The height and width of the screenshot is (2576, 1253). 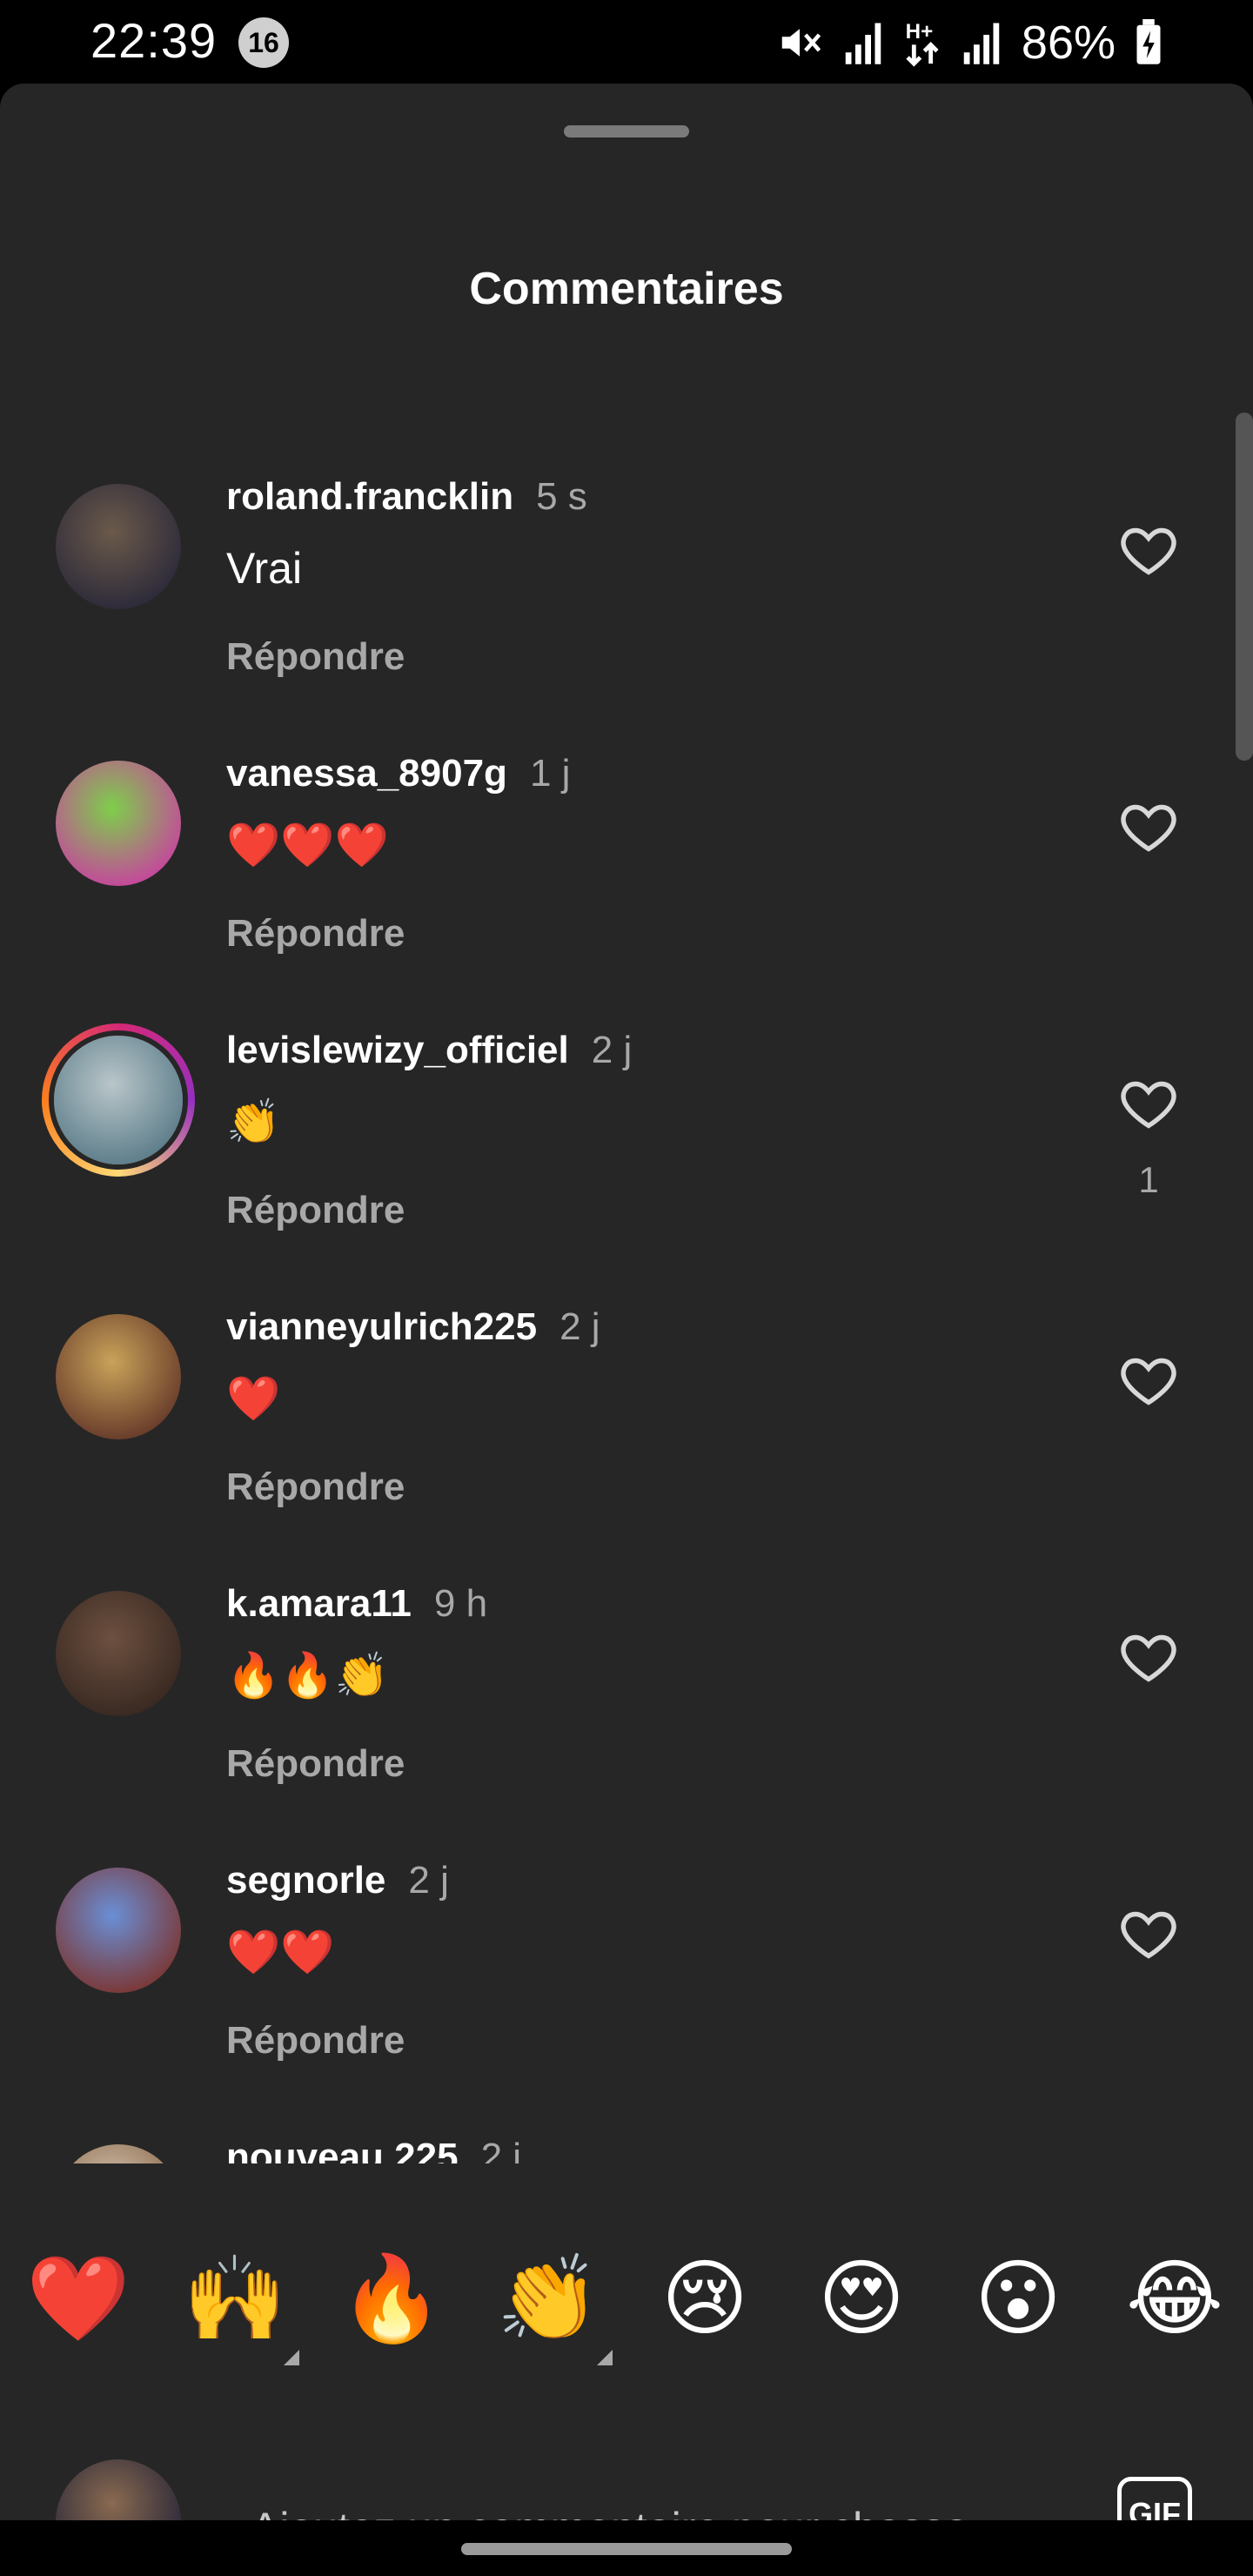 What do you see at coordinates (264, 569) in the screenshot?
I see `comment-text: Vrai` at bounding box center [264, 569].